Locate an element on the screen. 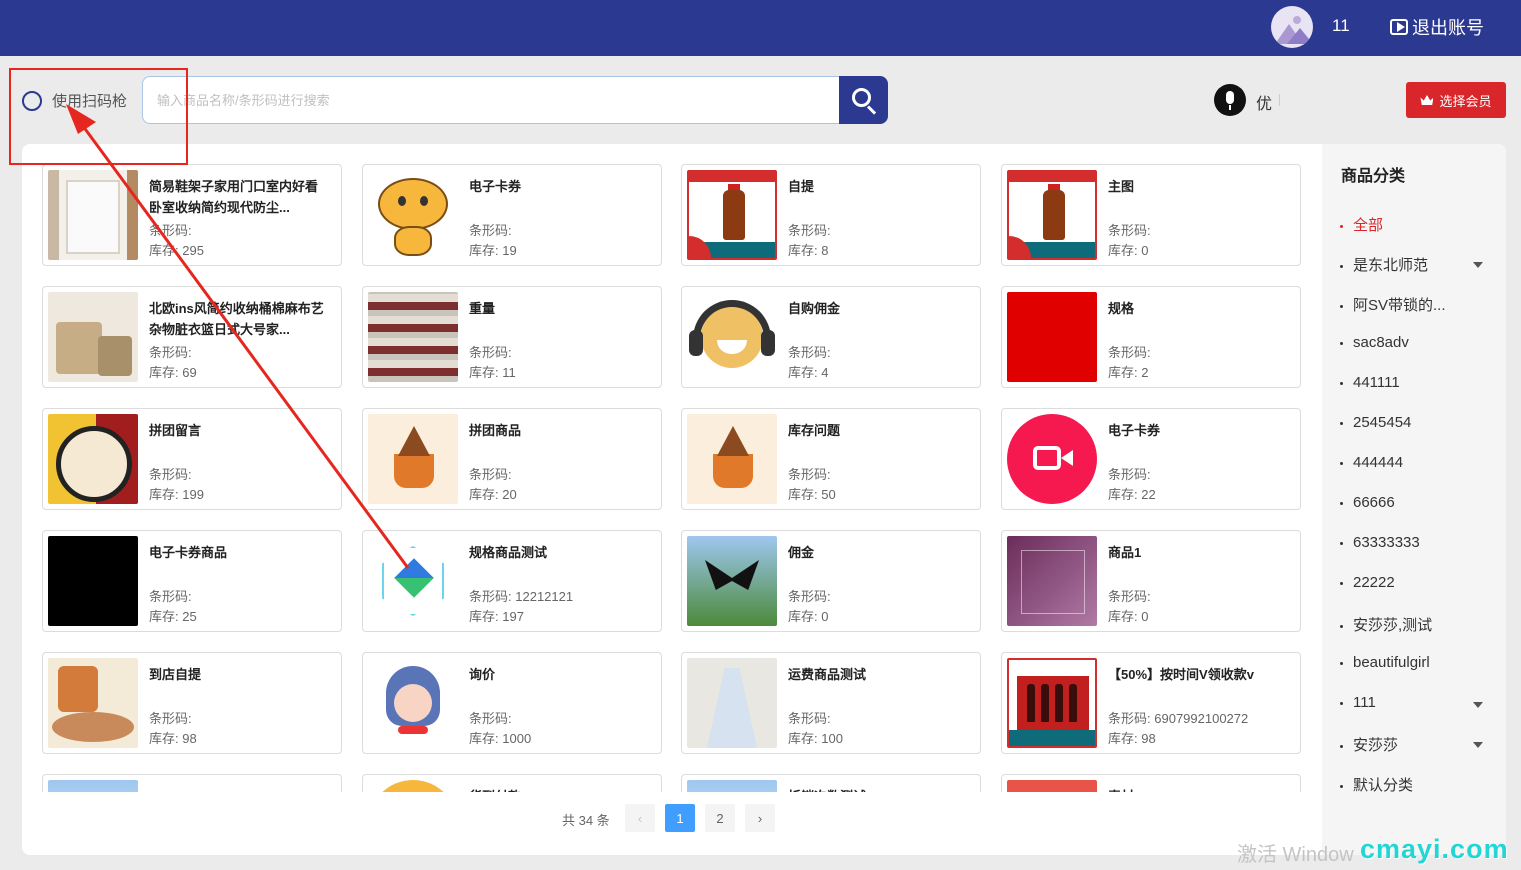  product-name: 电子卡券商品 is located at coordinates (188, 552).